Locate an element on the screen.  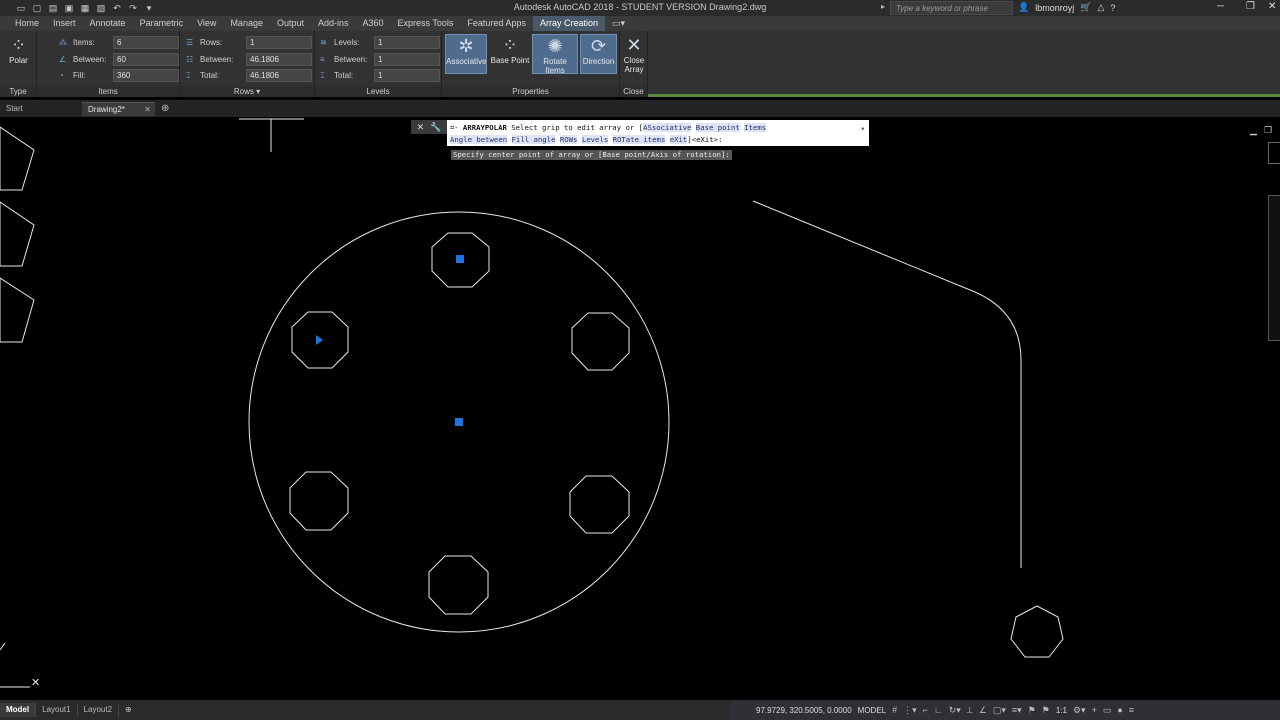
items-count-row: ⁂ Items: 6 is located at coordinates (119, 42).